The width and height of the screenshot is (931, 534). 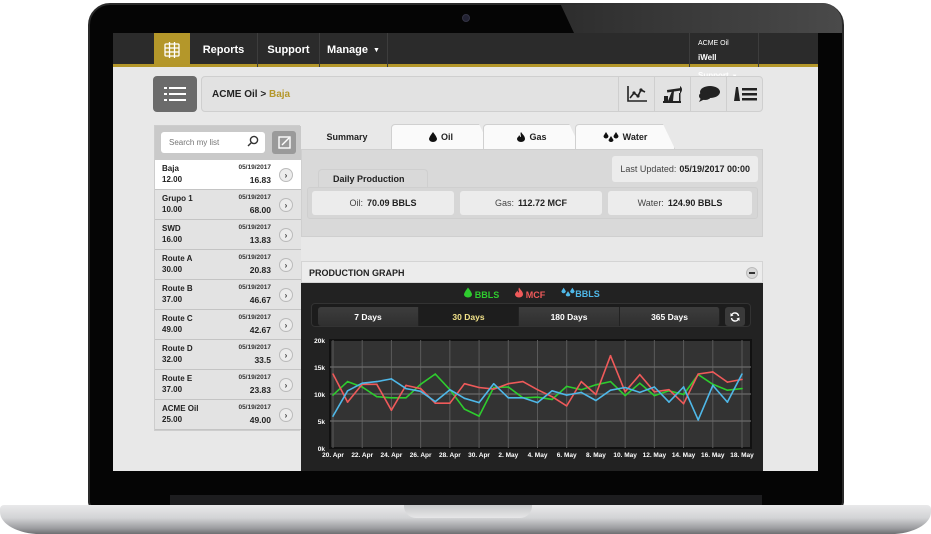 I want to click on y-tick-label: 15k, so click(x=319, y=368).